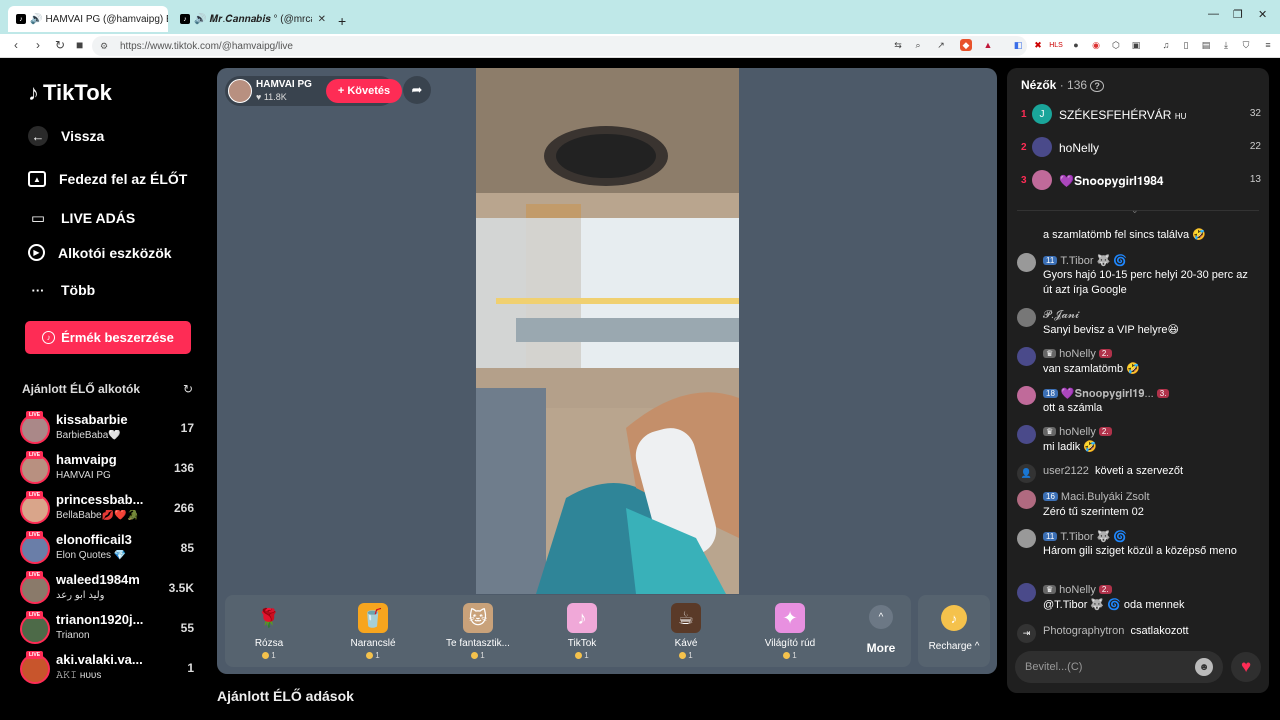 The height and width of the screenshot is (720, 1280). I want to click on close-window-icon: ✕, so click(1262, 14).